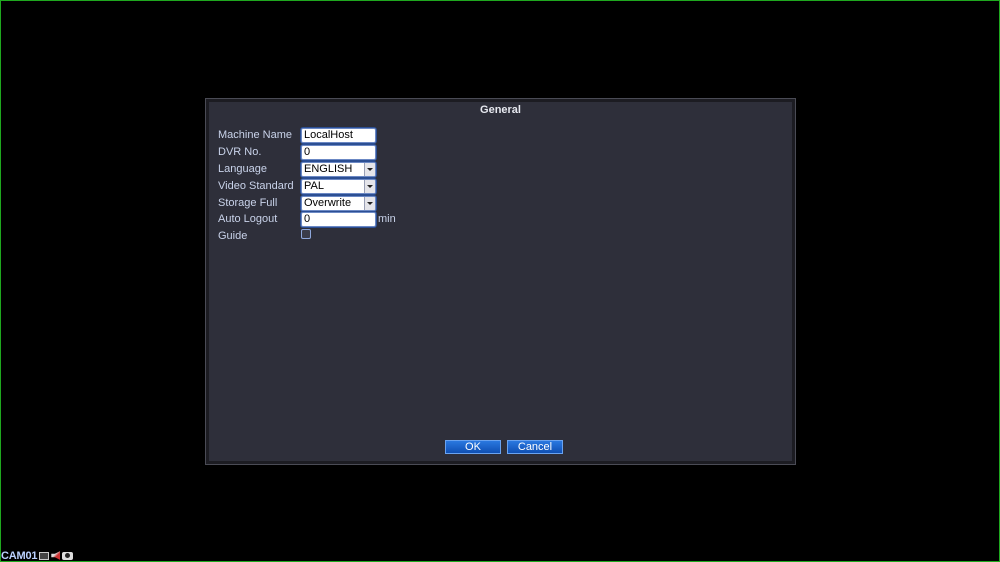  Describe the element at coordinates (240, 152) in the screenshot. I see `dvr-no-label: DVR No.` at that location.